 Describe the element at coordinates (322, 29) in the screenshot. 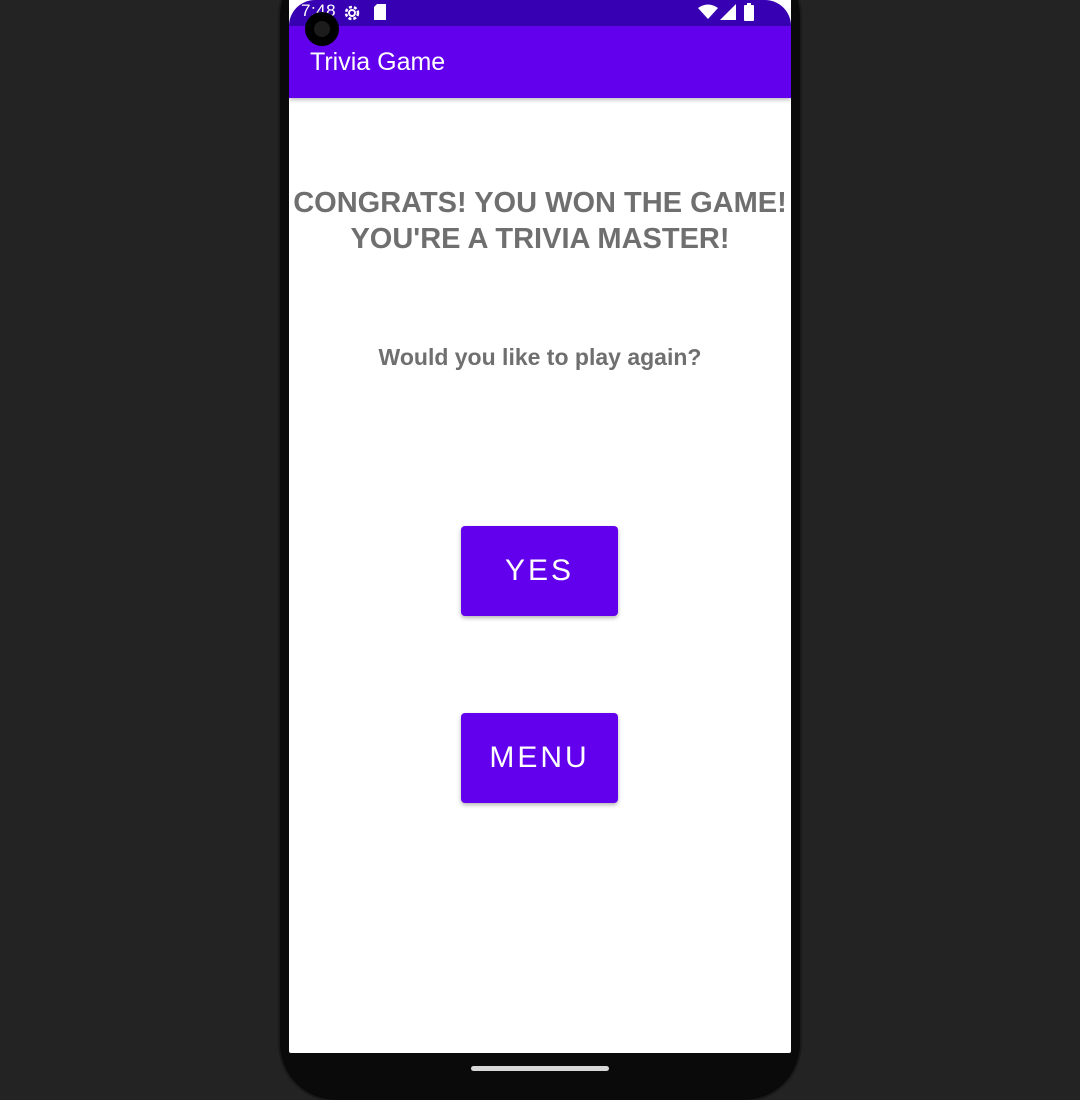

I see `front-camera` at that location.